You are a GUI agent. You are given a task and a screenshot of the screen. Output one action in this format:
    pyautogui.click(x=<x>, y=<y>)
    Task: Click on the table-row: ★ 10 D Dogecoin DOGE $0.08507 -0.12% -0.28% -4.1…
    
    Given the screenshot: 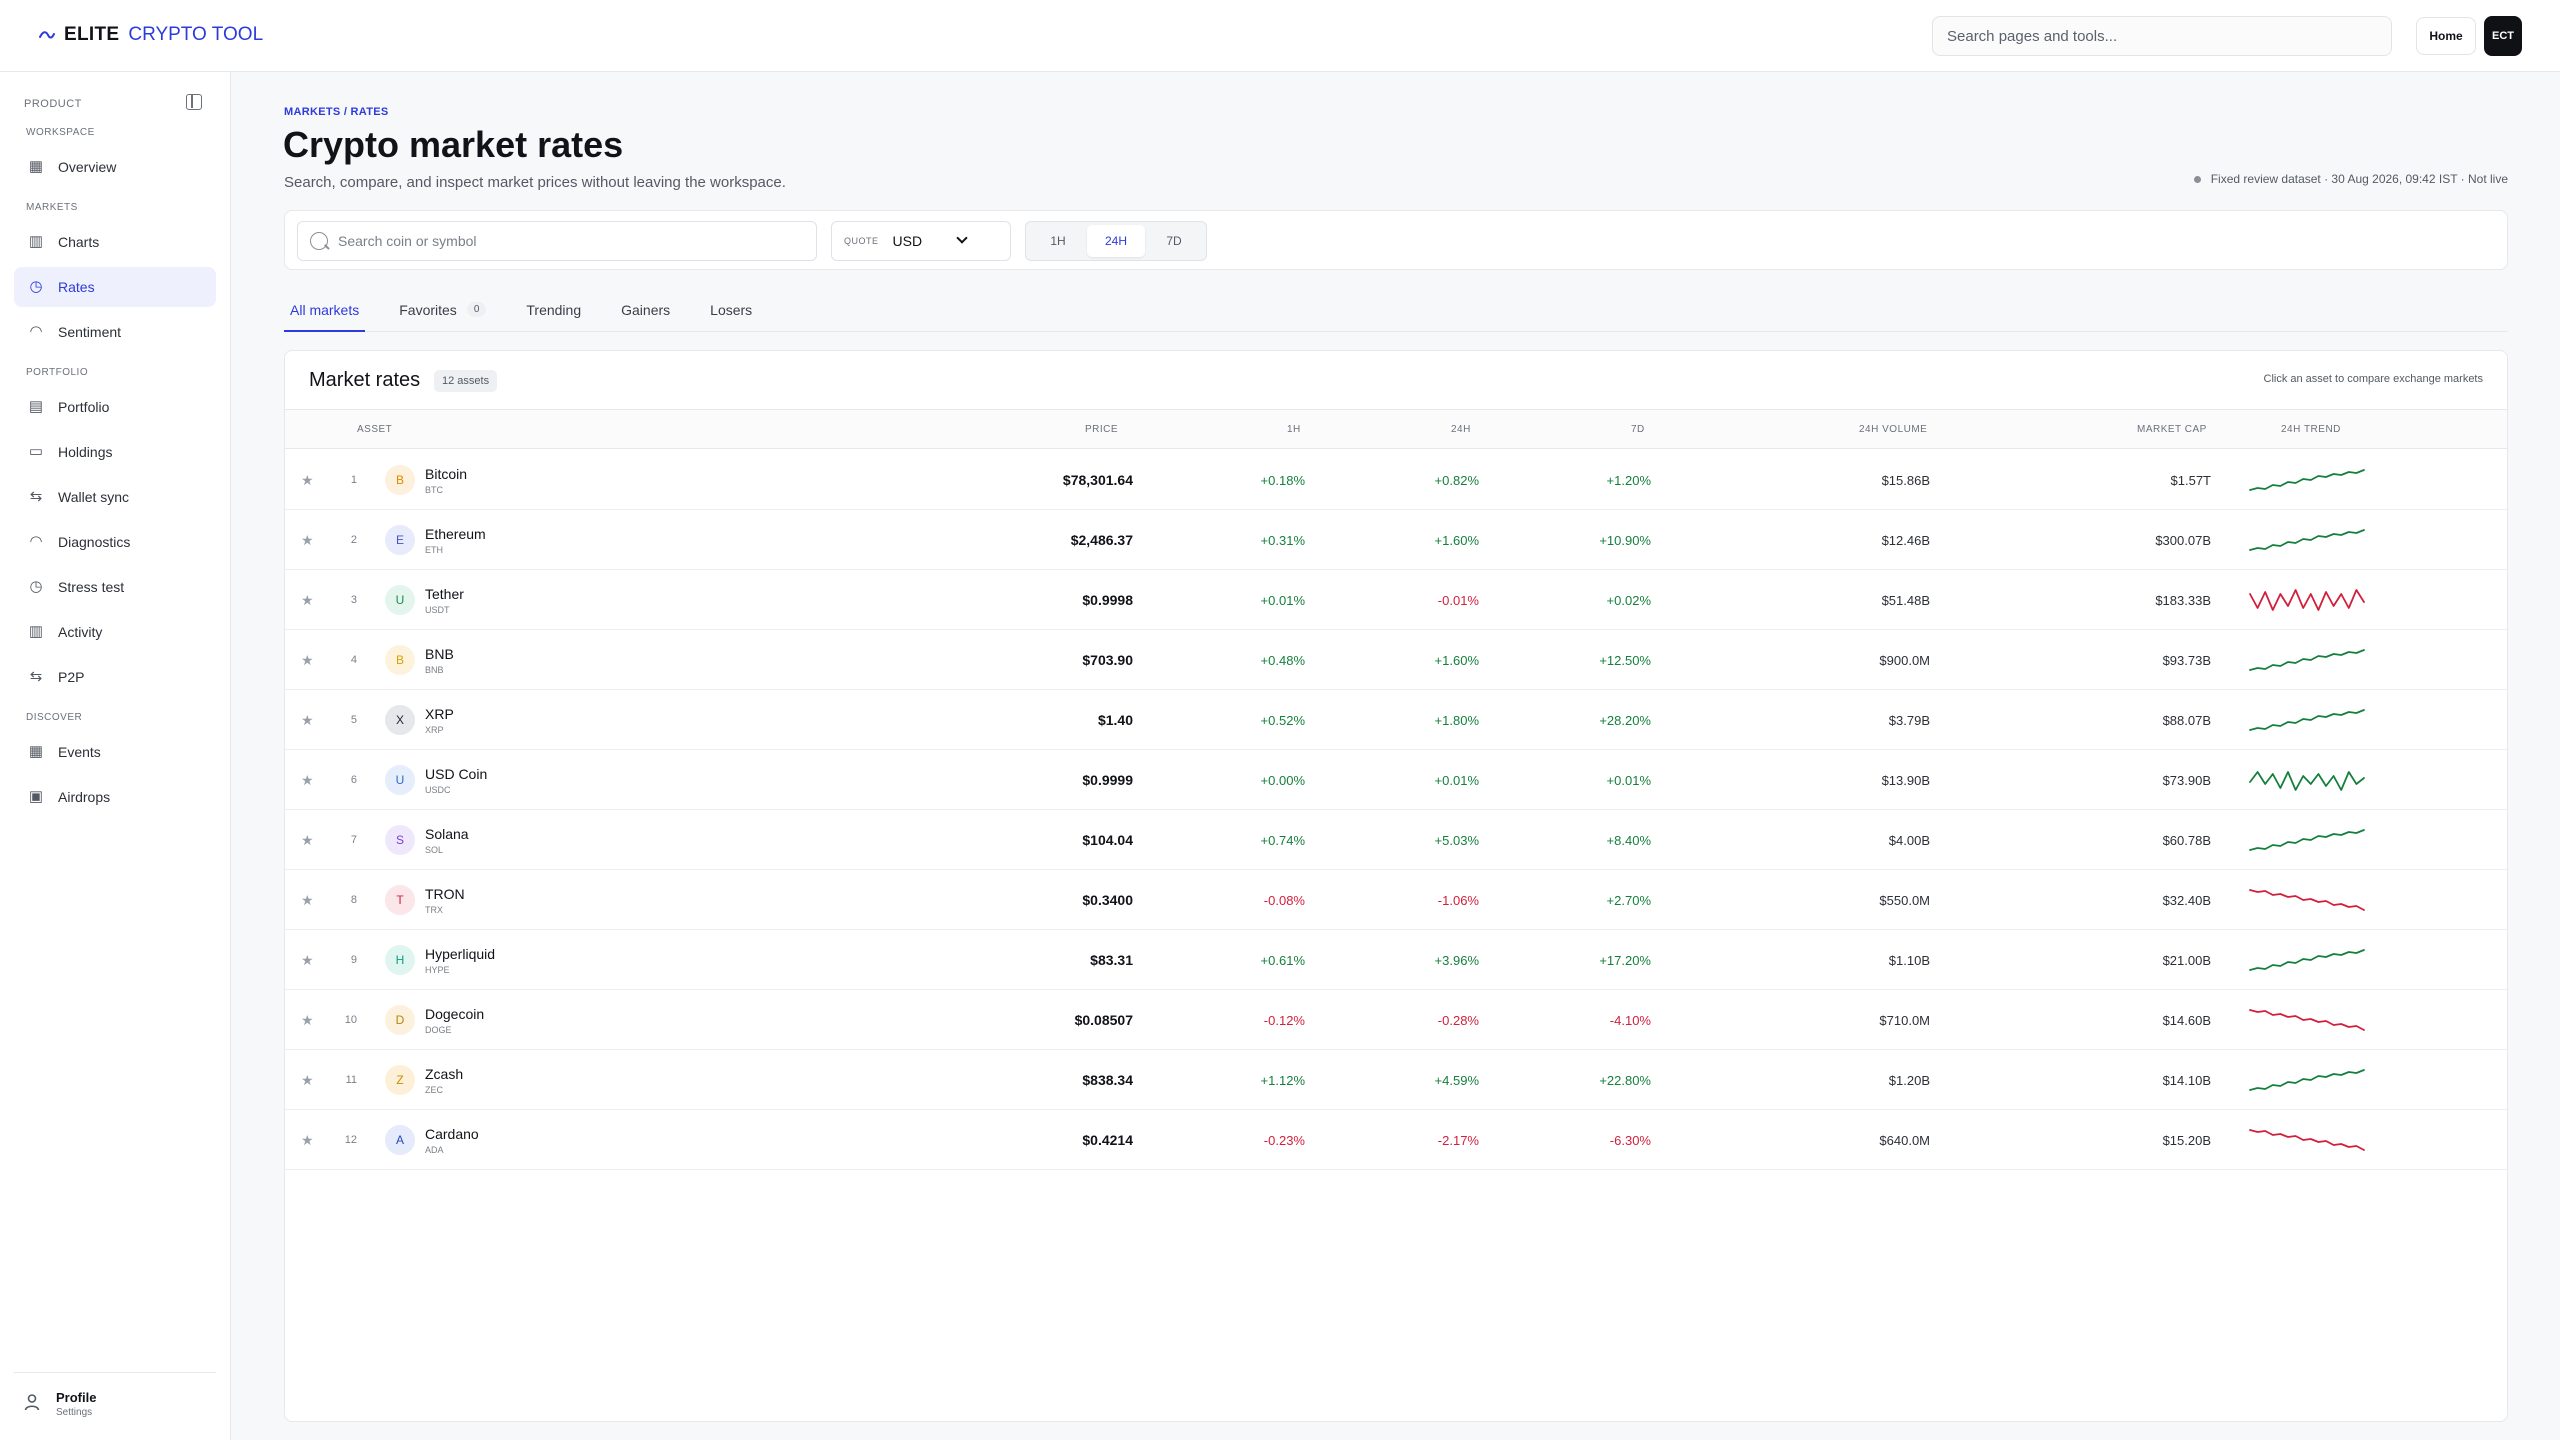 What is the action you would take?
    pyautogui.click(x=1396, y=1020)
    